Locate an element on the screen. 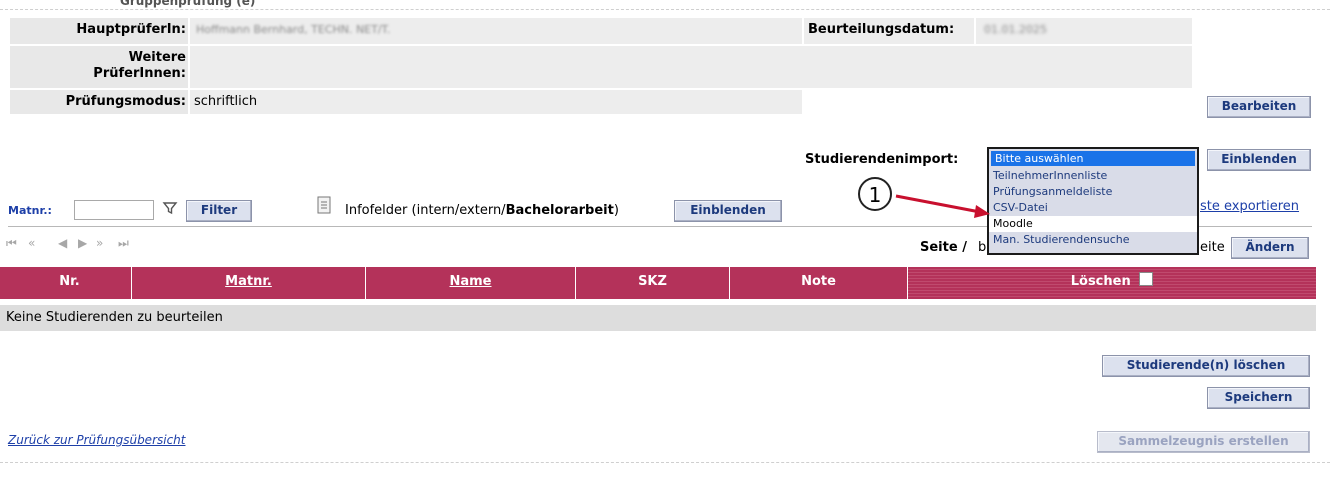  first-page-icon: ⏮ is located at coordinates (11, 243).